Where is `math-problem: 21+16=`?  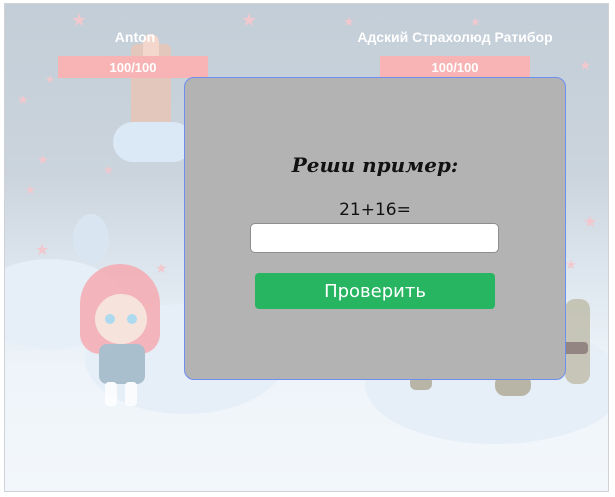 math-problem: 21+16= is located at coordinates (375, 210).